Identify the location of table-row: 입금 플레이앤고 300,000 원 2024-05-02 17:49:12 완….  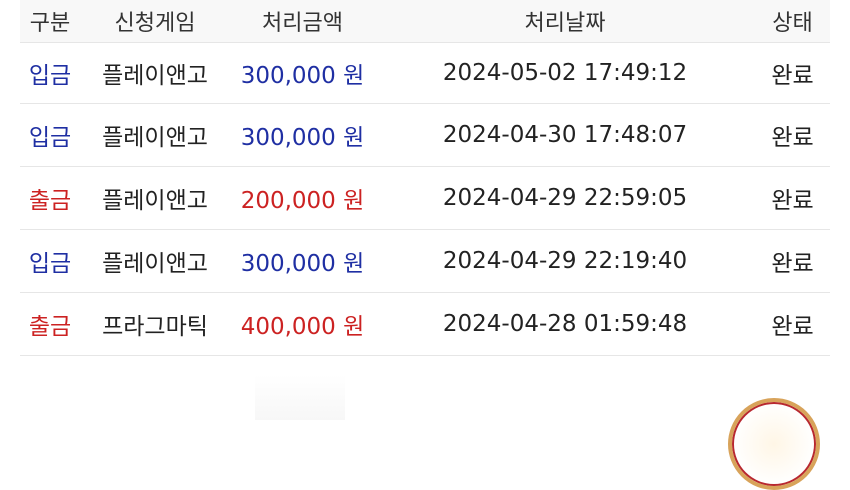
(425, 73).